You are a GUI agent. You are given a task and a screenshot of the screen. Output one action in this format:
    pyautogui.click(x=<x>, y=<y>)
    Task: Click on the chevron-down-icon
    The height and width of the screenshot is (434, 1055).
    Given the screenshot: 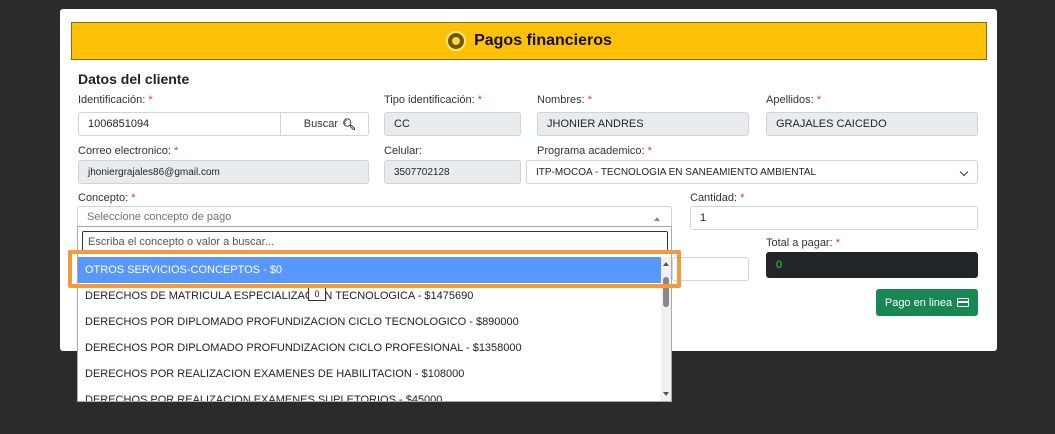 What is the action you would take?
    pyautogui.click(x=964, y=172)
    